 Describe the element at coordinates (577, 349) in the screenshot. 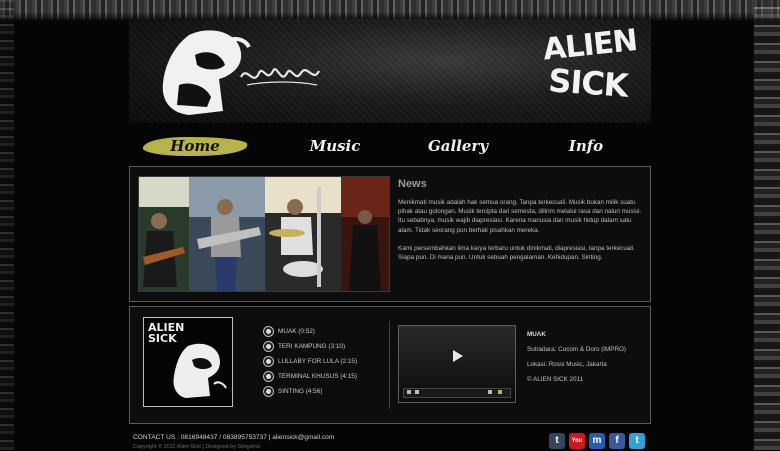

I see `now-playing-director: Sutradara: Cocom & Doro (IMPRO)` at that location.